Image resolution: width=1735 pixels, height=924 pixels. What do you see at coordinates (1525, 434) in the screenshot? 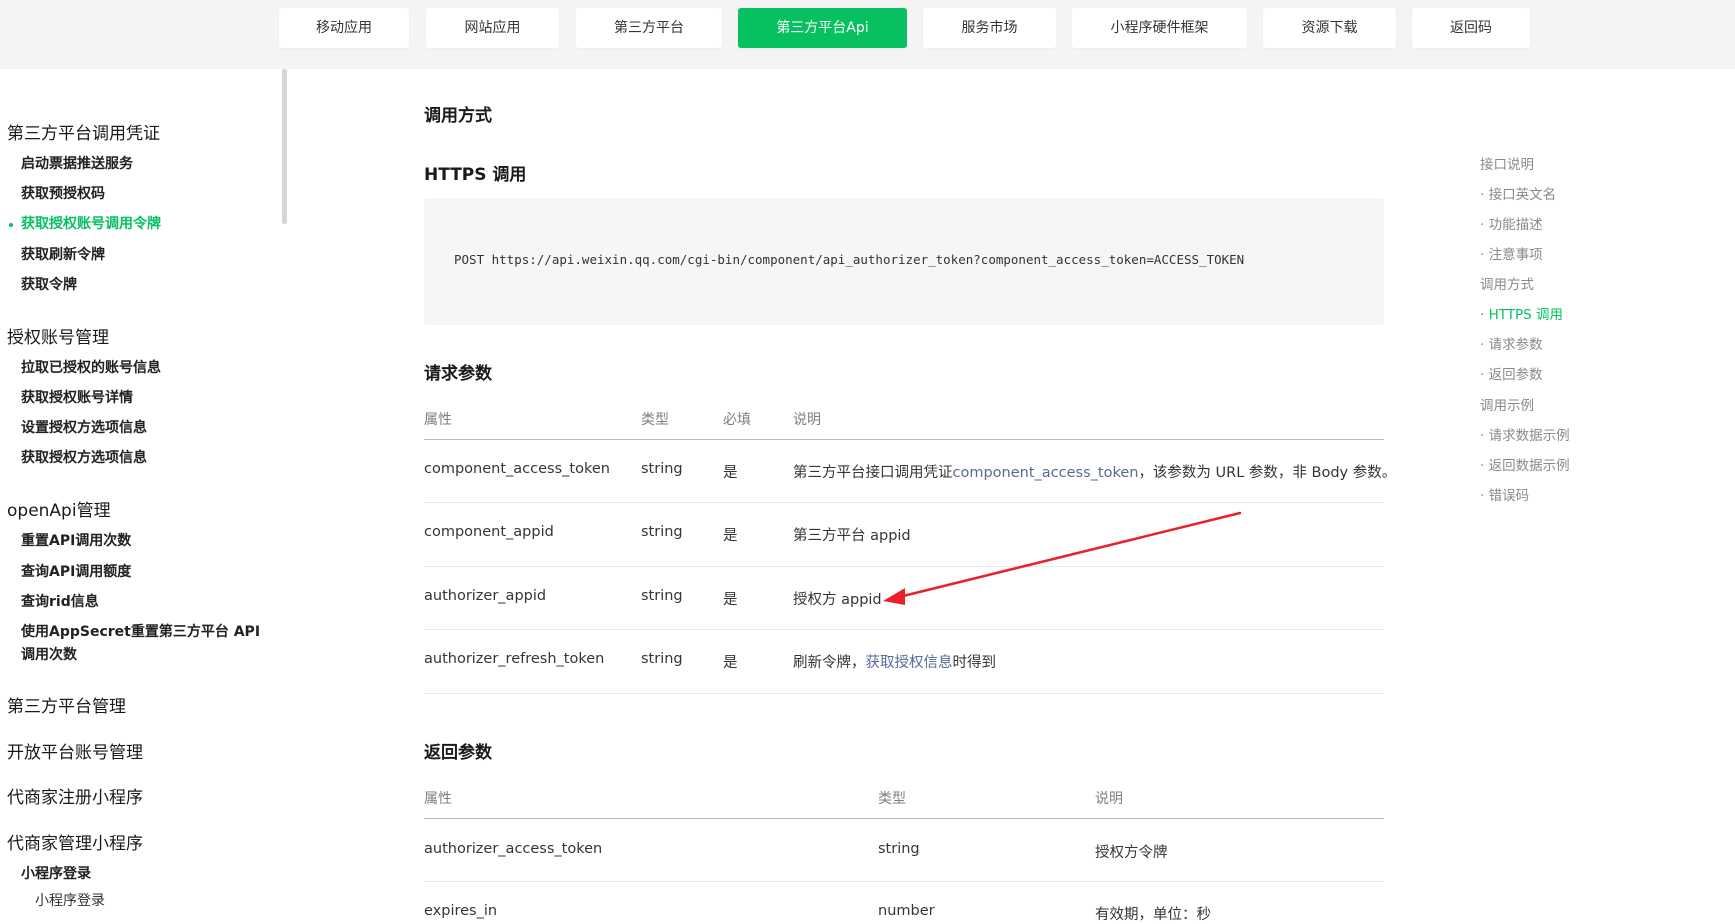
I see `toc-item-request-example: · 请求数据示例` at bounding box center [1525, 434].